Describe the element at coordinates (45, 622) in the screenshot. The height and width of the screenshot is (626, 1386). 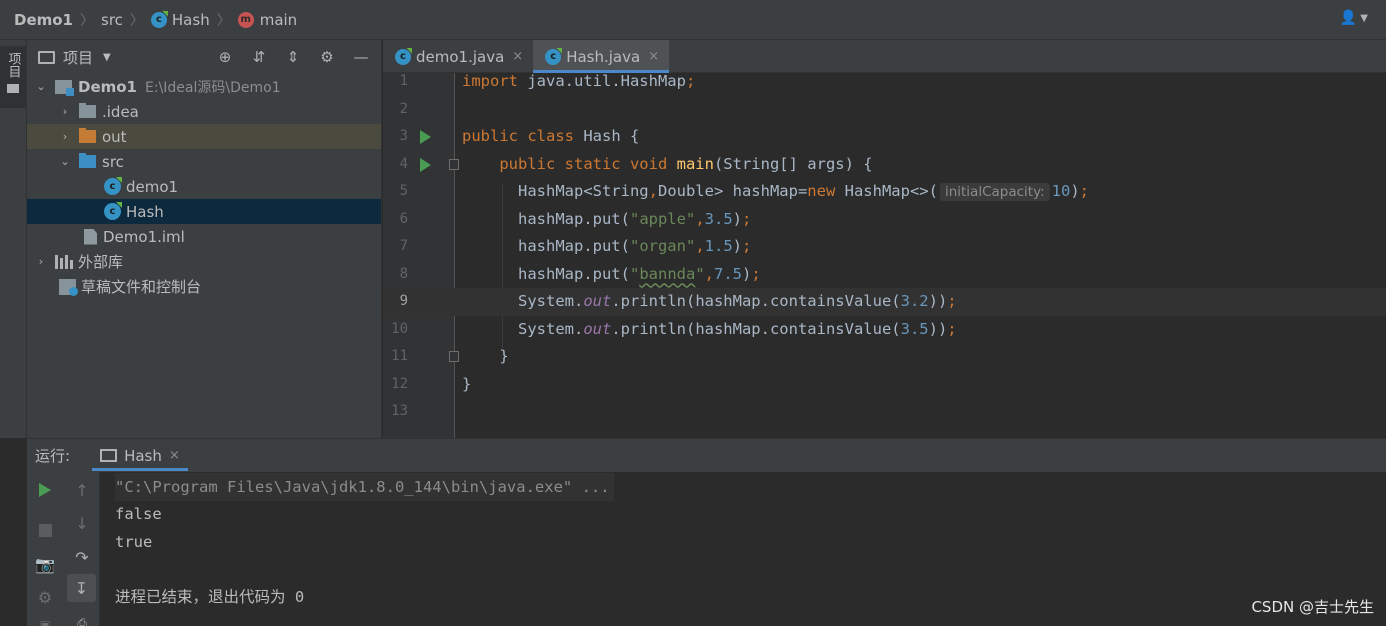
I see `pin-icon: ▣` at that location.